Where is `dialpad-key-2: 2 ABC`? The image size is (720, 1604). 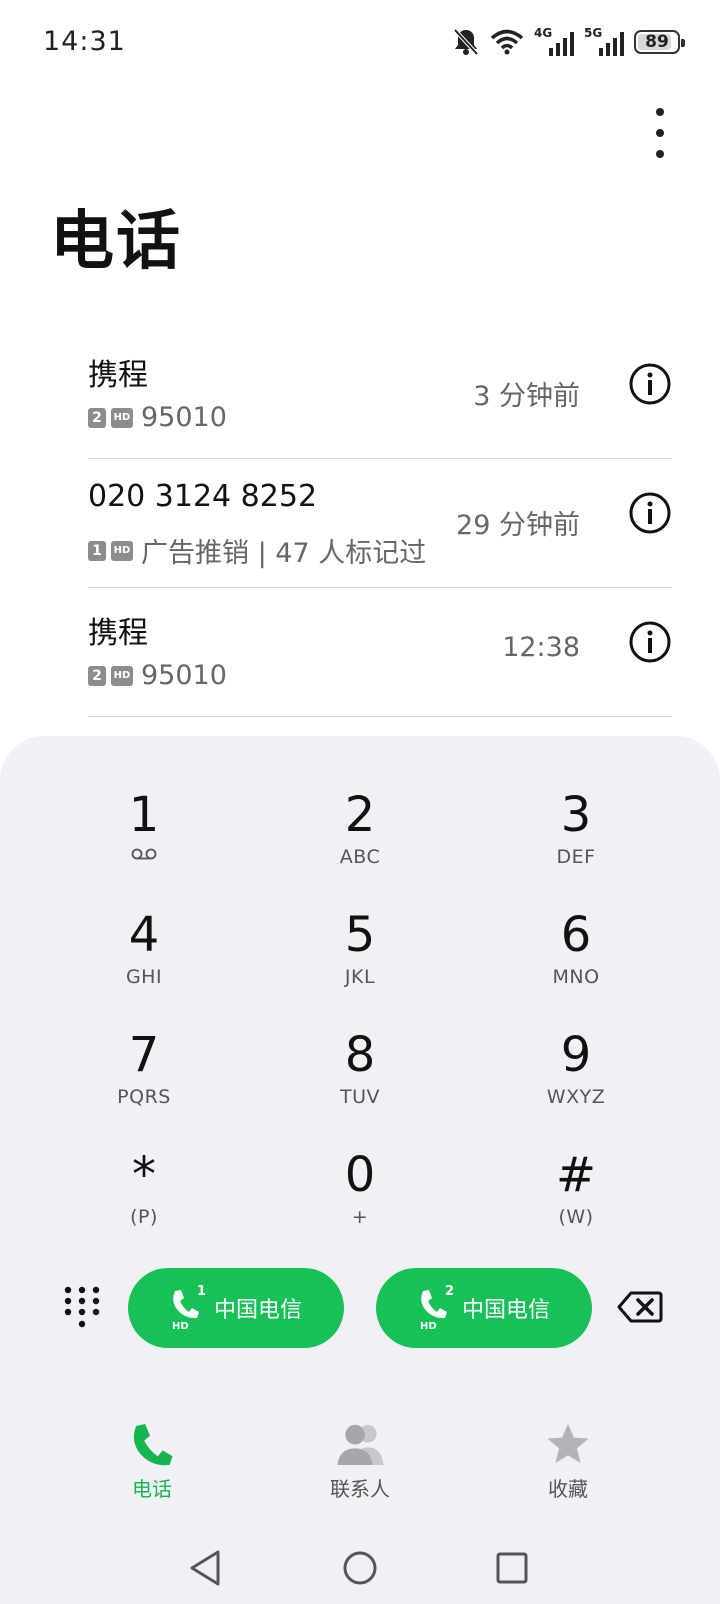
dialpad-key-2: 2 ABC is located at coordinates (360, 836).